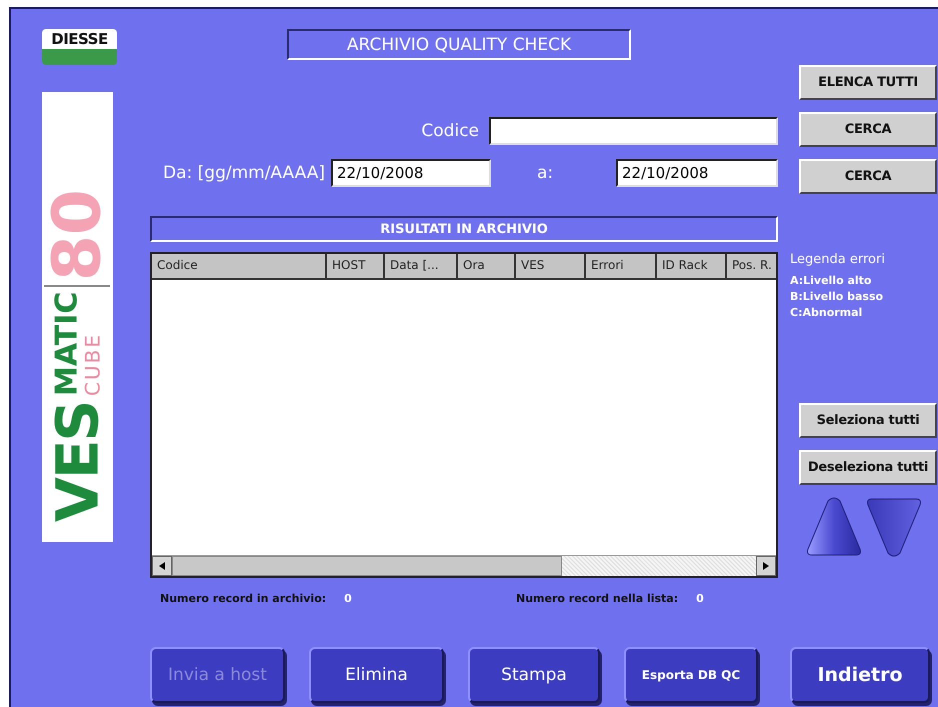 Image resolution: width=938 pixels, height=707 pixels. I want to click on selection-button: Seleziona tutti, so click(868, 420).